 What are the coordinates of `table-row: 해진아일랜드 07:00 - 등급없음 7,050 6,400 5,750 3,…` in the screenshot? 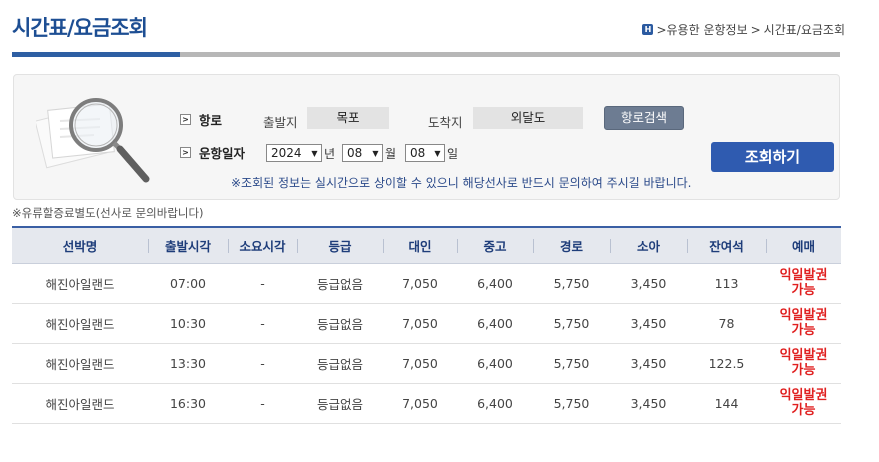 It's located at (426, 283).